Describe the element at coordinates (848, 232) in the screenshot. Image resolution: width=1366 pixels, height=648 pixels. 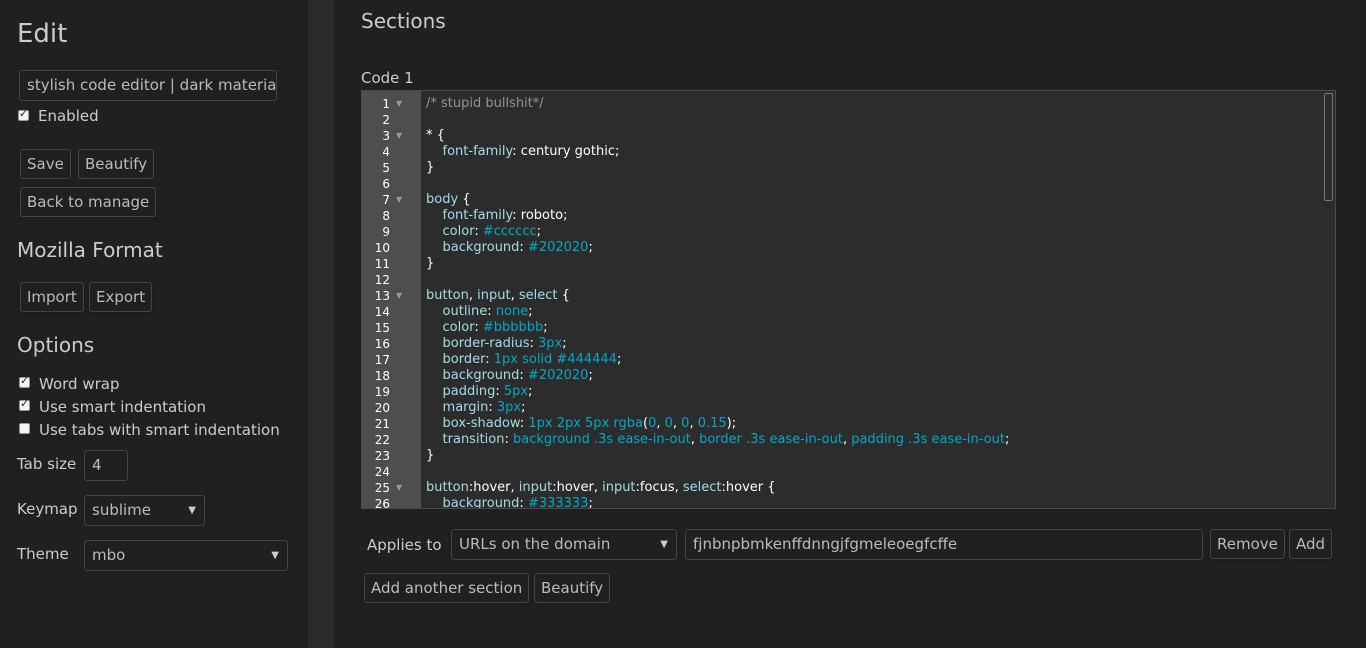
I see `code-line: 9 color: #cccccc;` at that location.